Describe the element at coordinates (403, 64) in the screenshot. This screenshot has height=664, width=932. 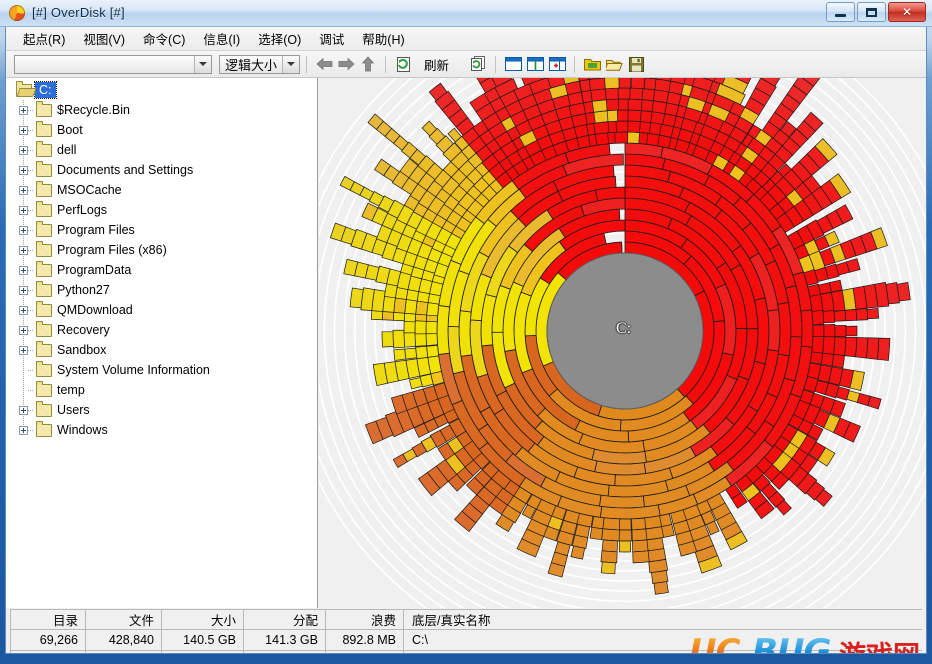
I see `refresh-button` at that location.